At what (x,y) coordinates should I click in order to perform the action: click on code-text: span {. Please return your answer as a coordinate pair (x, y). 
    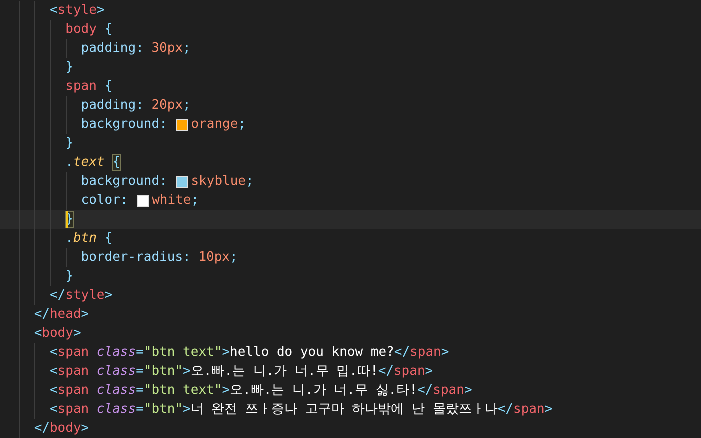
    Looking at the image, I should click on (89, 87).